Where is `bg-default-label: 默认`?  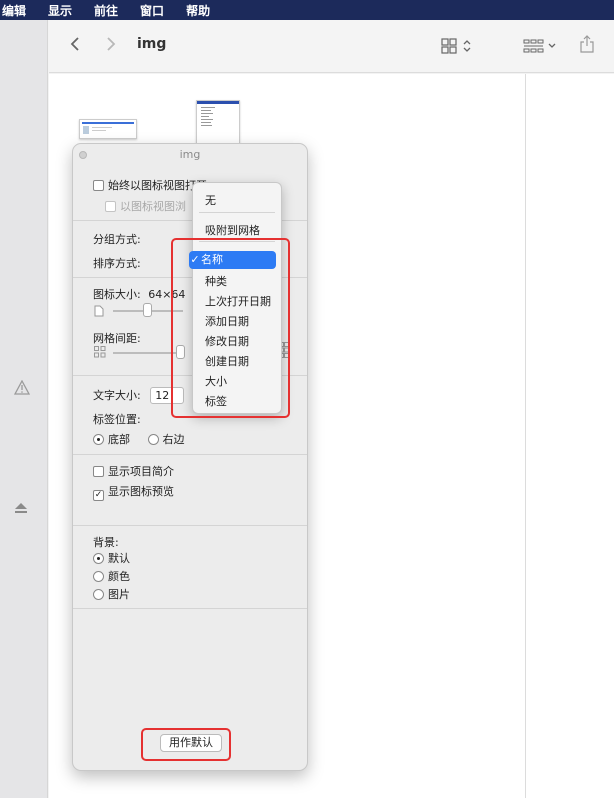 bg-default-label: 默认 is located at coordinates (119, 558).